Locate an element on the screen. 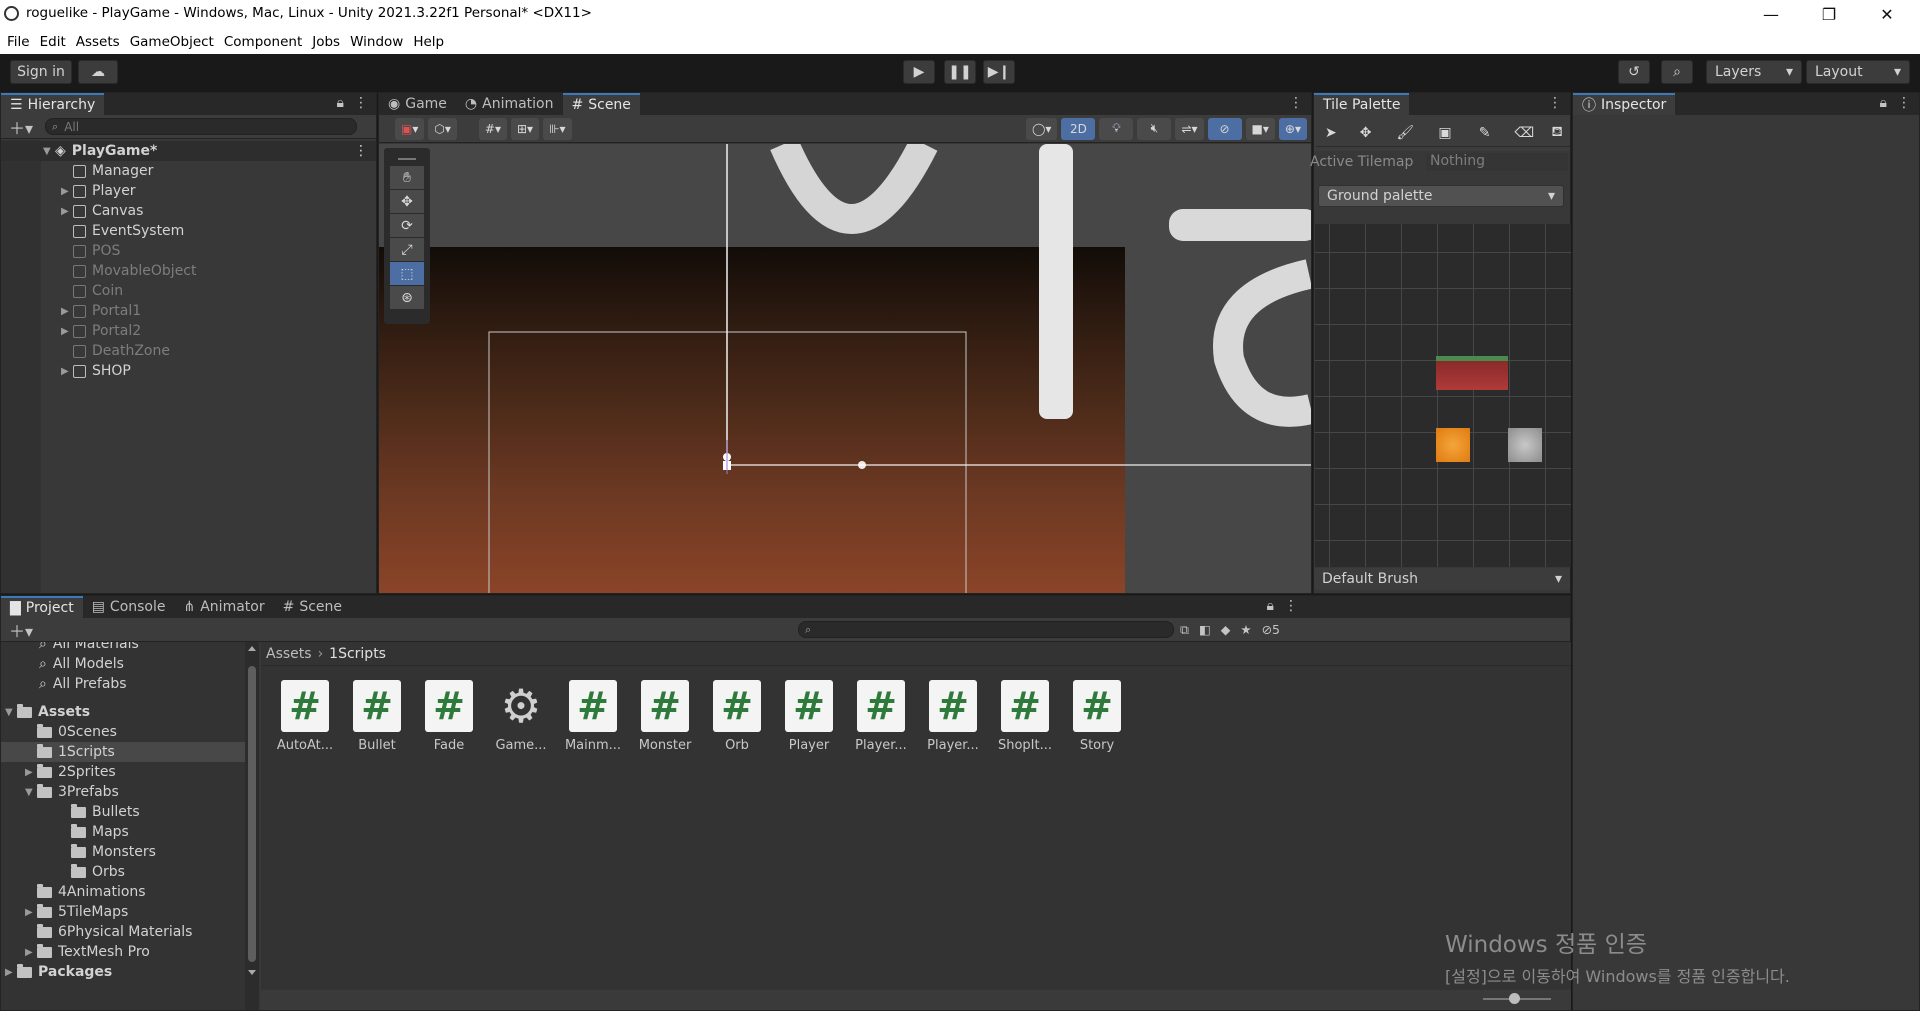 Image resolution: width=1920 pixels, height=1011 pixels. scene-root: ▼ ◈ PlayGame* ⋮ is located at coordinates (188, 151).